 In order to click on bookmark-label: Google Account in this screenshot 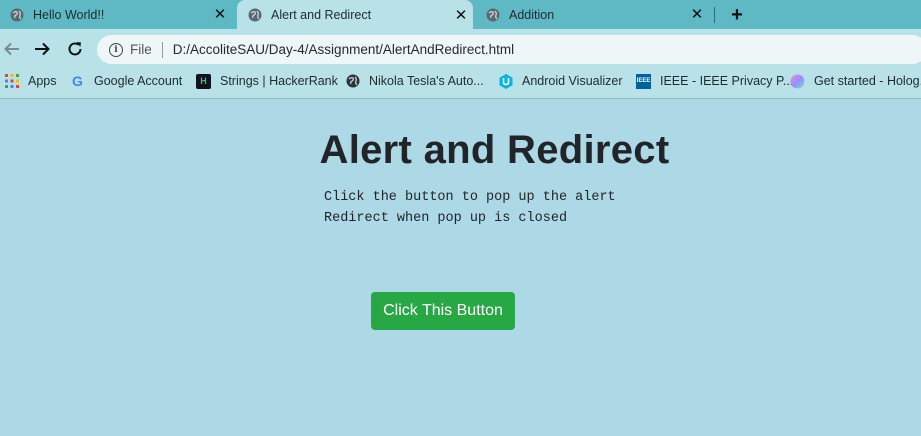, I will do `click(138, 81)`.